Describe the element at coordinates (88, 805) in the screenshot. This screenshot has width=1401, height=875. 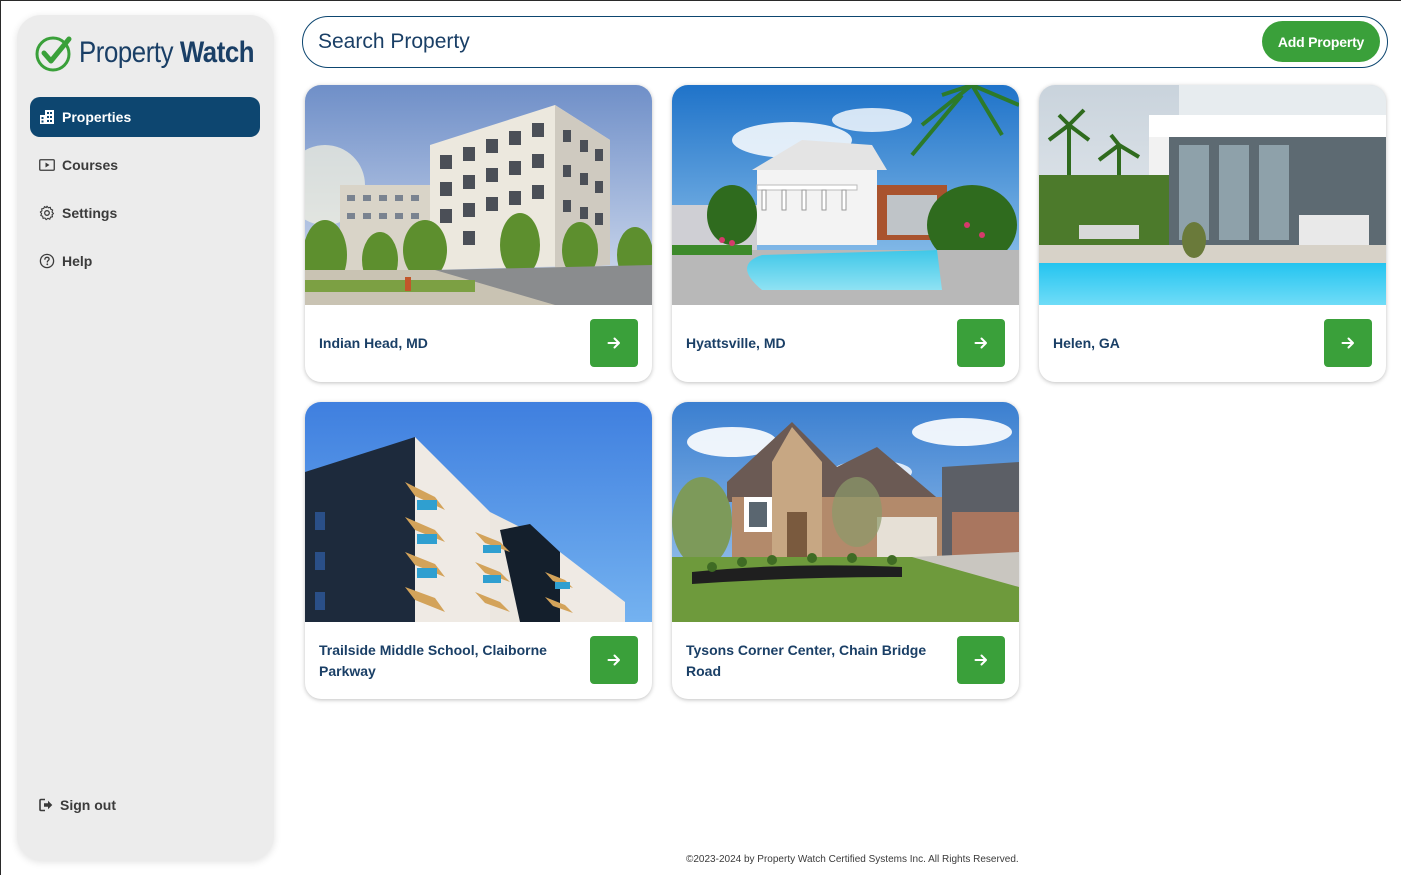
I see `sign-out-label: Sign out` at that location.